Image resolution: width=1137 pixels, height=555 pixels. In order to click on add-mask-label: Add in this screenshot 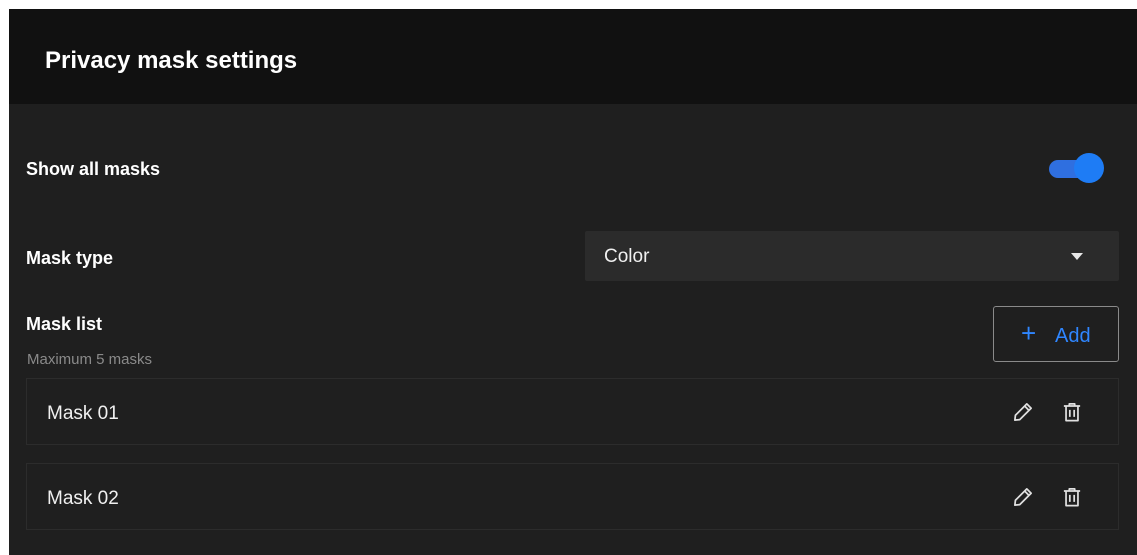, I will do `click(1073, 336)`.